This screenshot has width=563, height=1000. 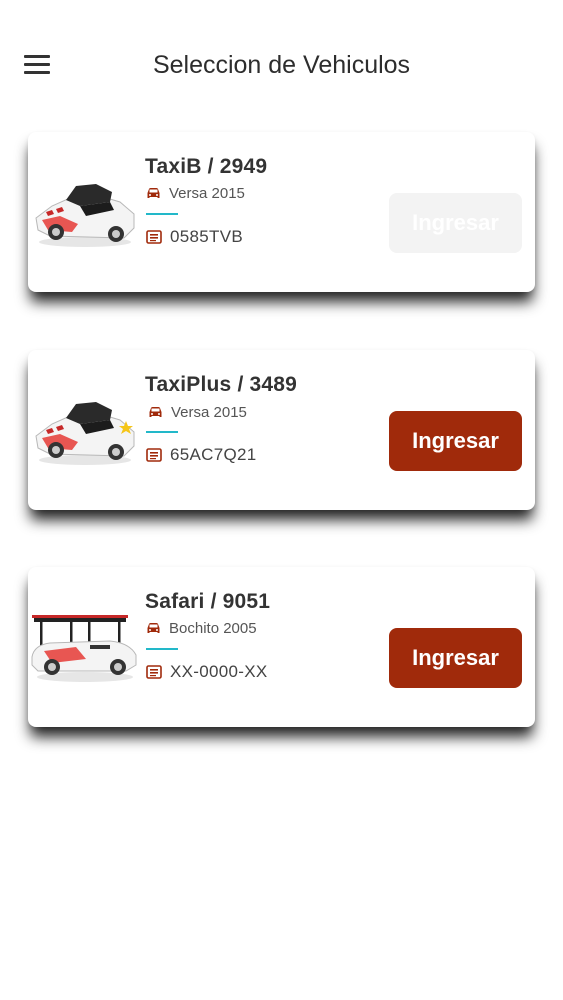 What do you see at coordinates (219, 671) in the screenshot?
I see `vehicle-plate: XX-0000-XX` at bounding box center [219, 671].